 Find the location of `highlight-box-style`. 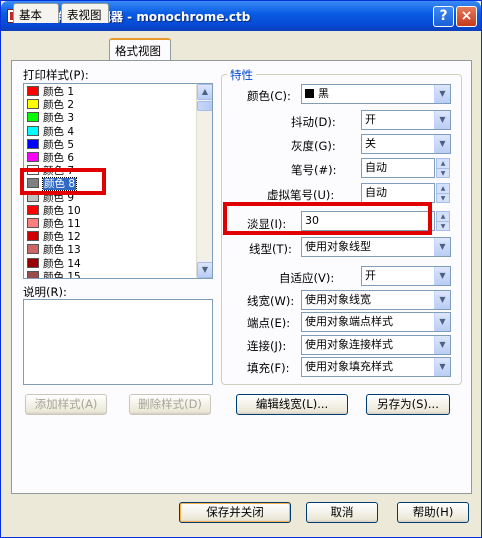

highlight-box-style is located at coordinates (63, 181).